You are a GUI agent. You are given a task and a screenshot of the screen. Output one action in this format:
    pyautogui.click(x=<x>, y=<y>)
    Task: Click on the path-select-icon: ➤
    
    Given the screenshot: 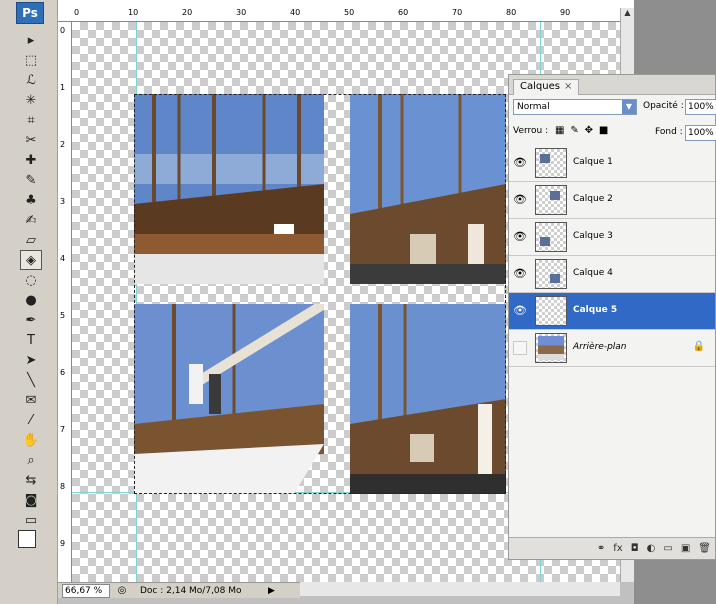 What is the action you would take?
    pyautogui.click(x=31, y=360)
    